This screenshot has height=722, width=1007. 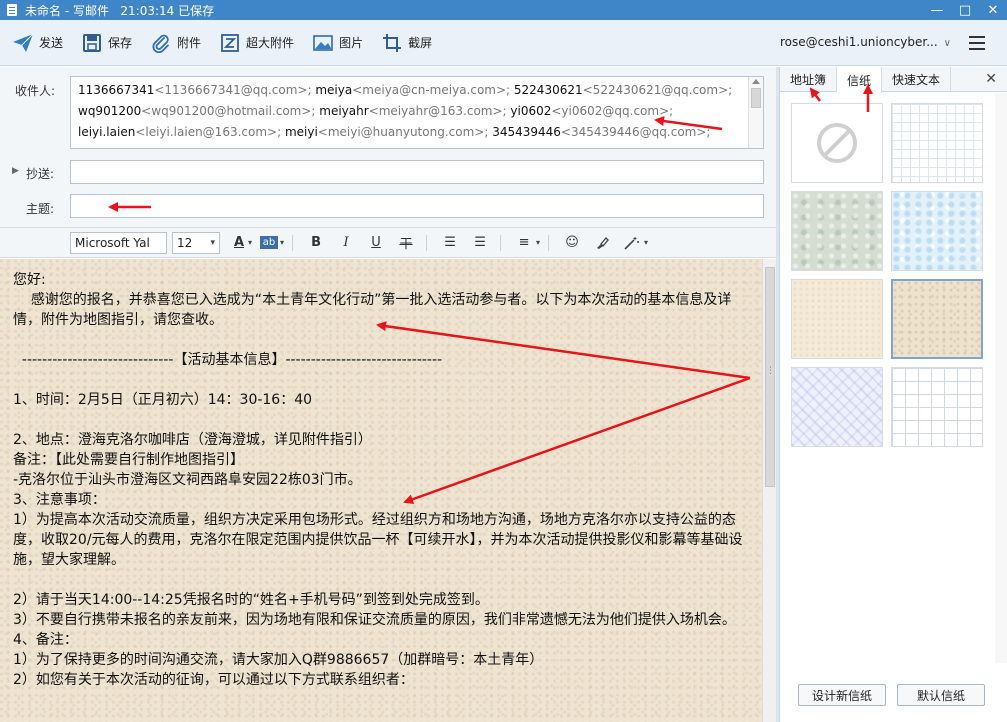 I want to click on account-selector: rose@ceshi1.unioncyber... ∨, so click(x=865, y=42).